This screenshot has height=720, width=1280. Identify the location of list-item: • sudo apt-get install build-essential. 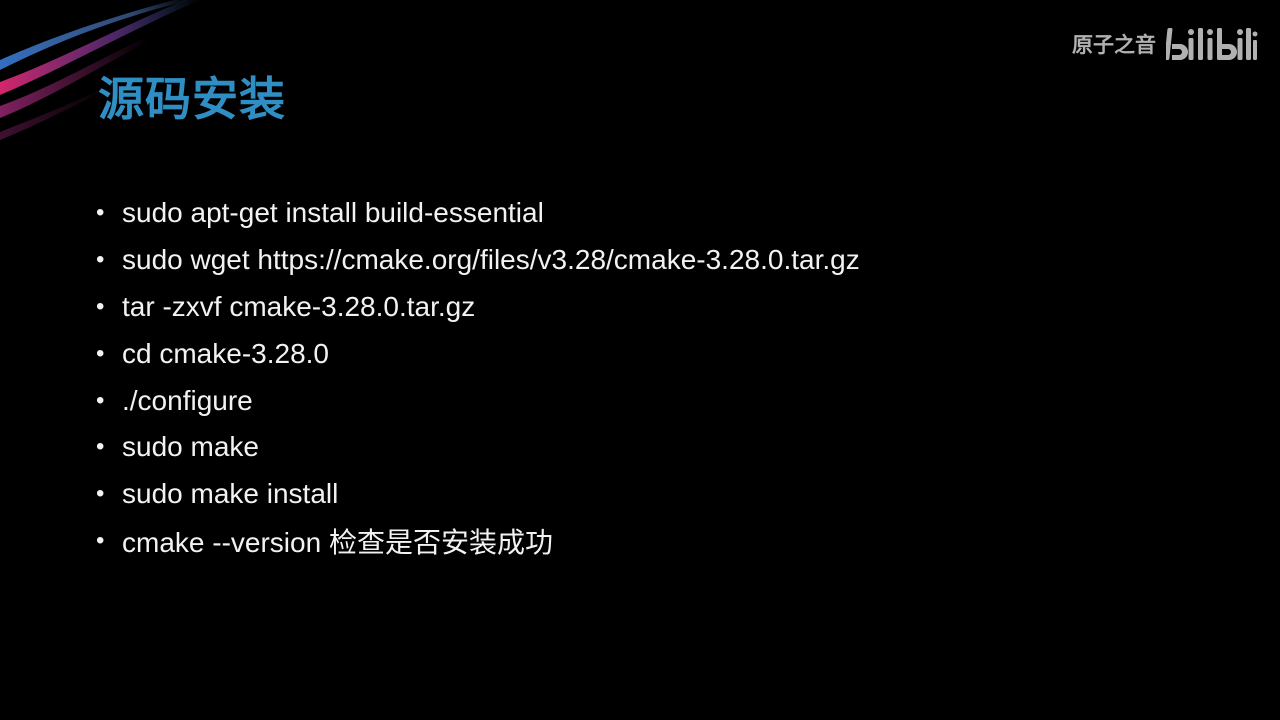
(478, 213).